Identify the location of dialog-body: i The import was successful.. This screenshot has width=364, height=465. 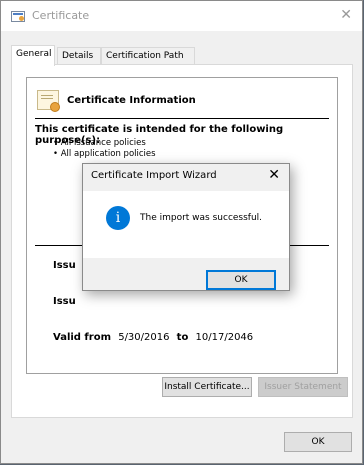
(186, 224).